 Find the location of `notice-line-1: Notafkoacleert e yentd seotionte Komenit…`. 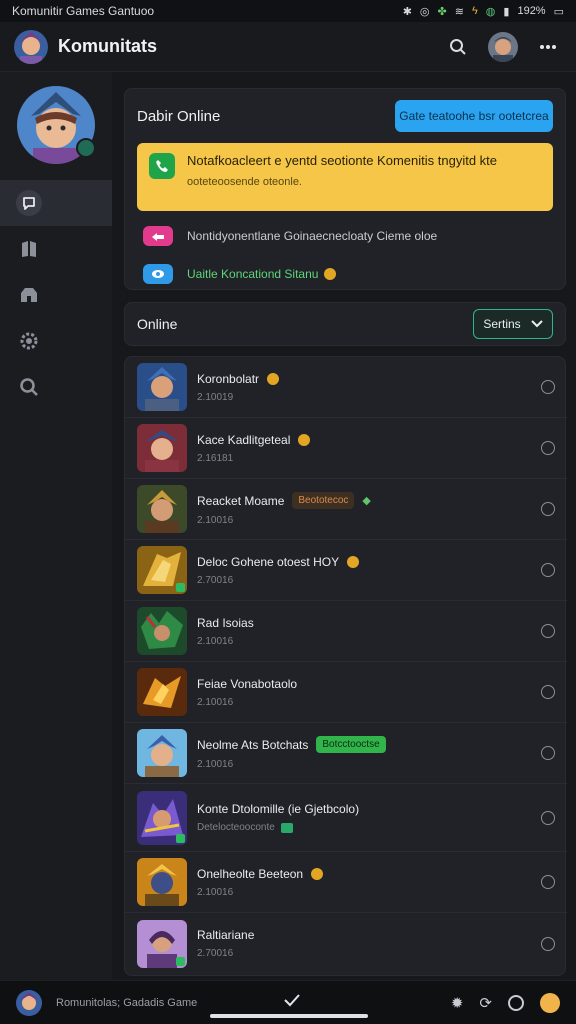

notice-line-1: Notafkoacleert e yentd seotionte Komenit… is located at coordinates (342, 160).